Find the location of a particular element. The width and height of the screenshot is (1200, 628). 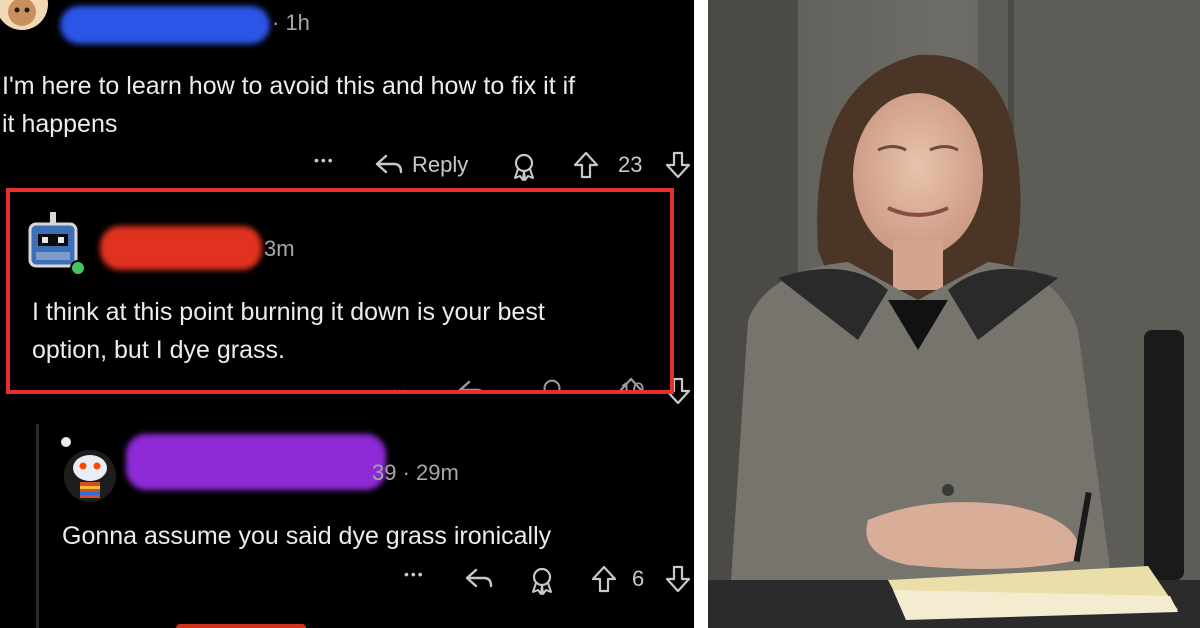

comment-timestamp: 3m is located at coordinates (279, 248).